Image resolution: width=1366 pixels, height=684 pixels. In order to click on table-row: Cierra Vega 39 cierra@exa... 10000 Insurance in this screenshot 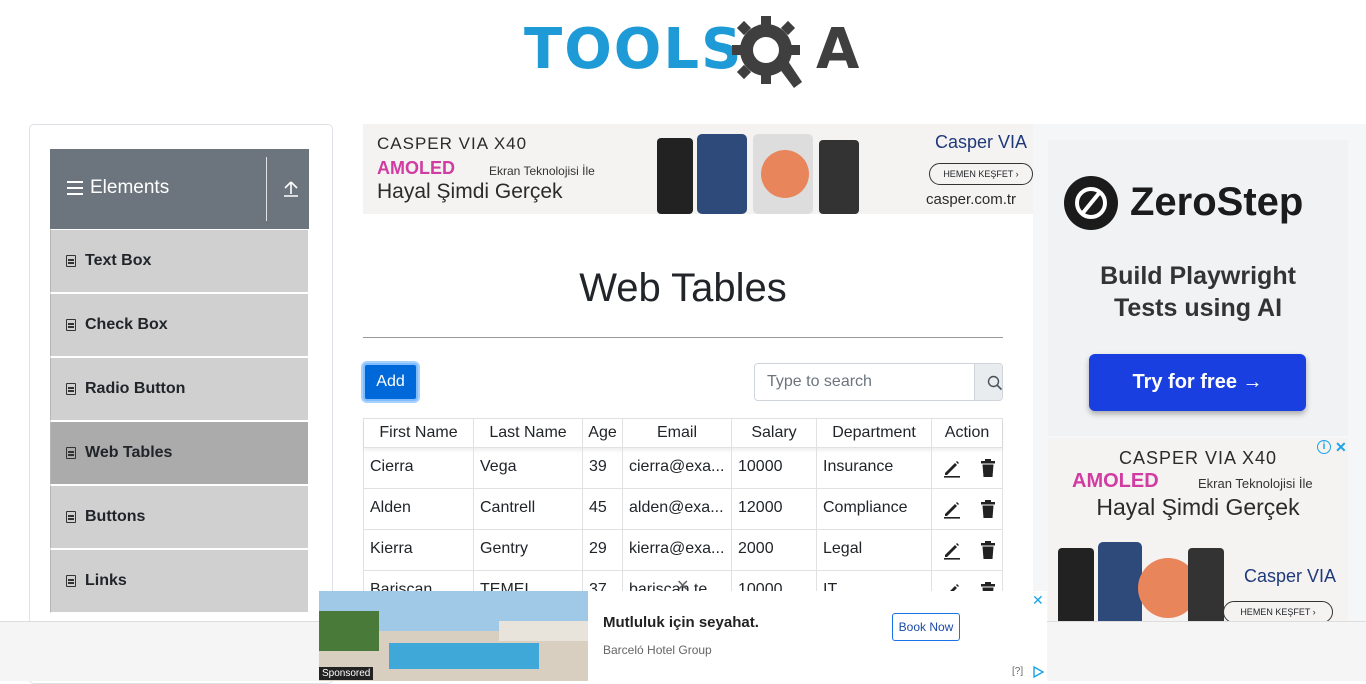, I will do `click(683, 468)`.